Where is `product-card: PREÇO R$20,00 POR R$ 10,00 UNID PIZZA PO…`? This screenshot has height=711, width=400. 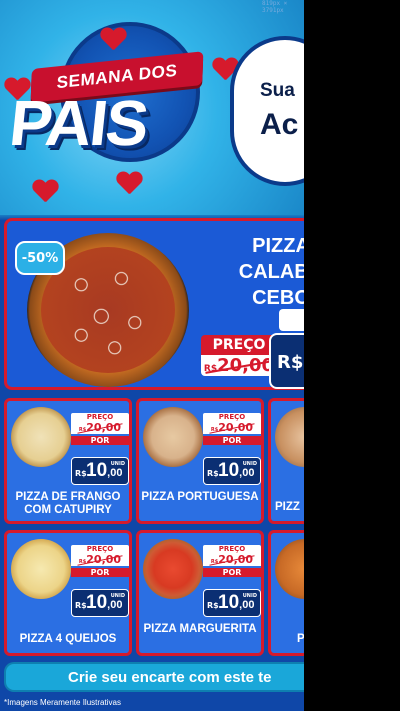 product-card: PREÇO R$20,00 POR R$ 10,00 UNID PIZZA PO… is located at coordinates (200, 461).